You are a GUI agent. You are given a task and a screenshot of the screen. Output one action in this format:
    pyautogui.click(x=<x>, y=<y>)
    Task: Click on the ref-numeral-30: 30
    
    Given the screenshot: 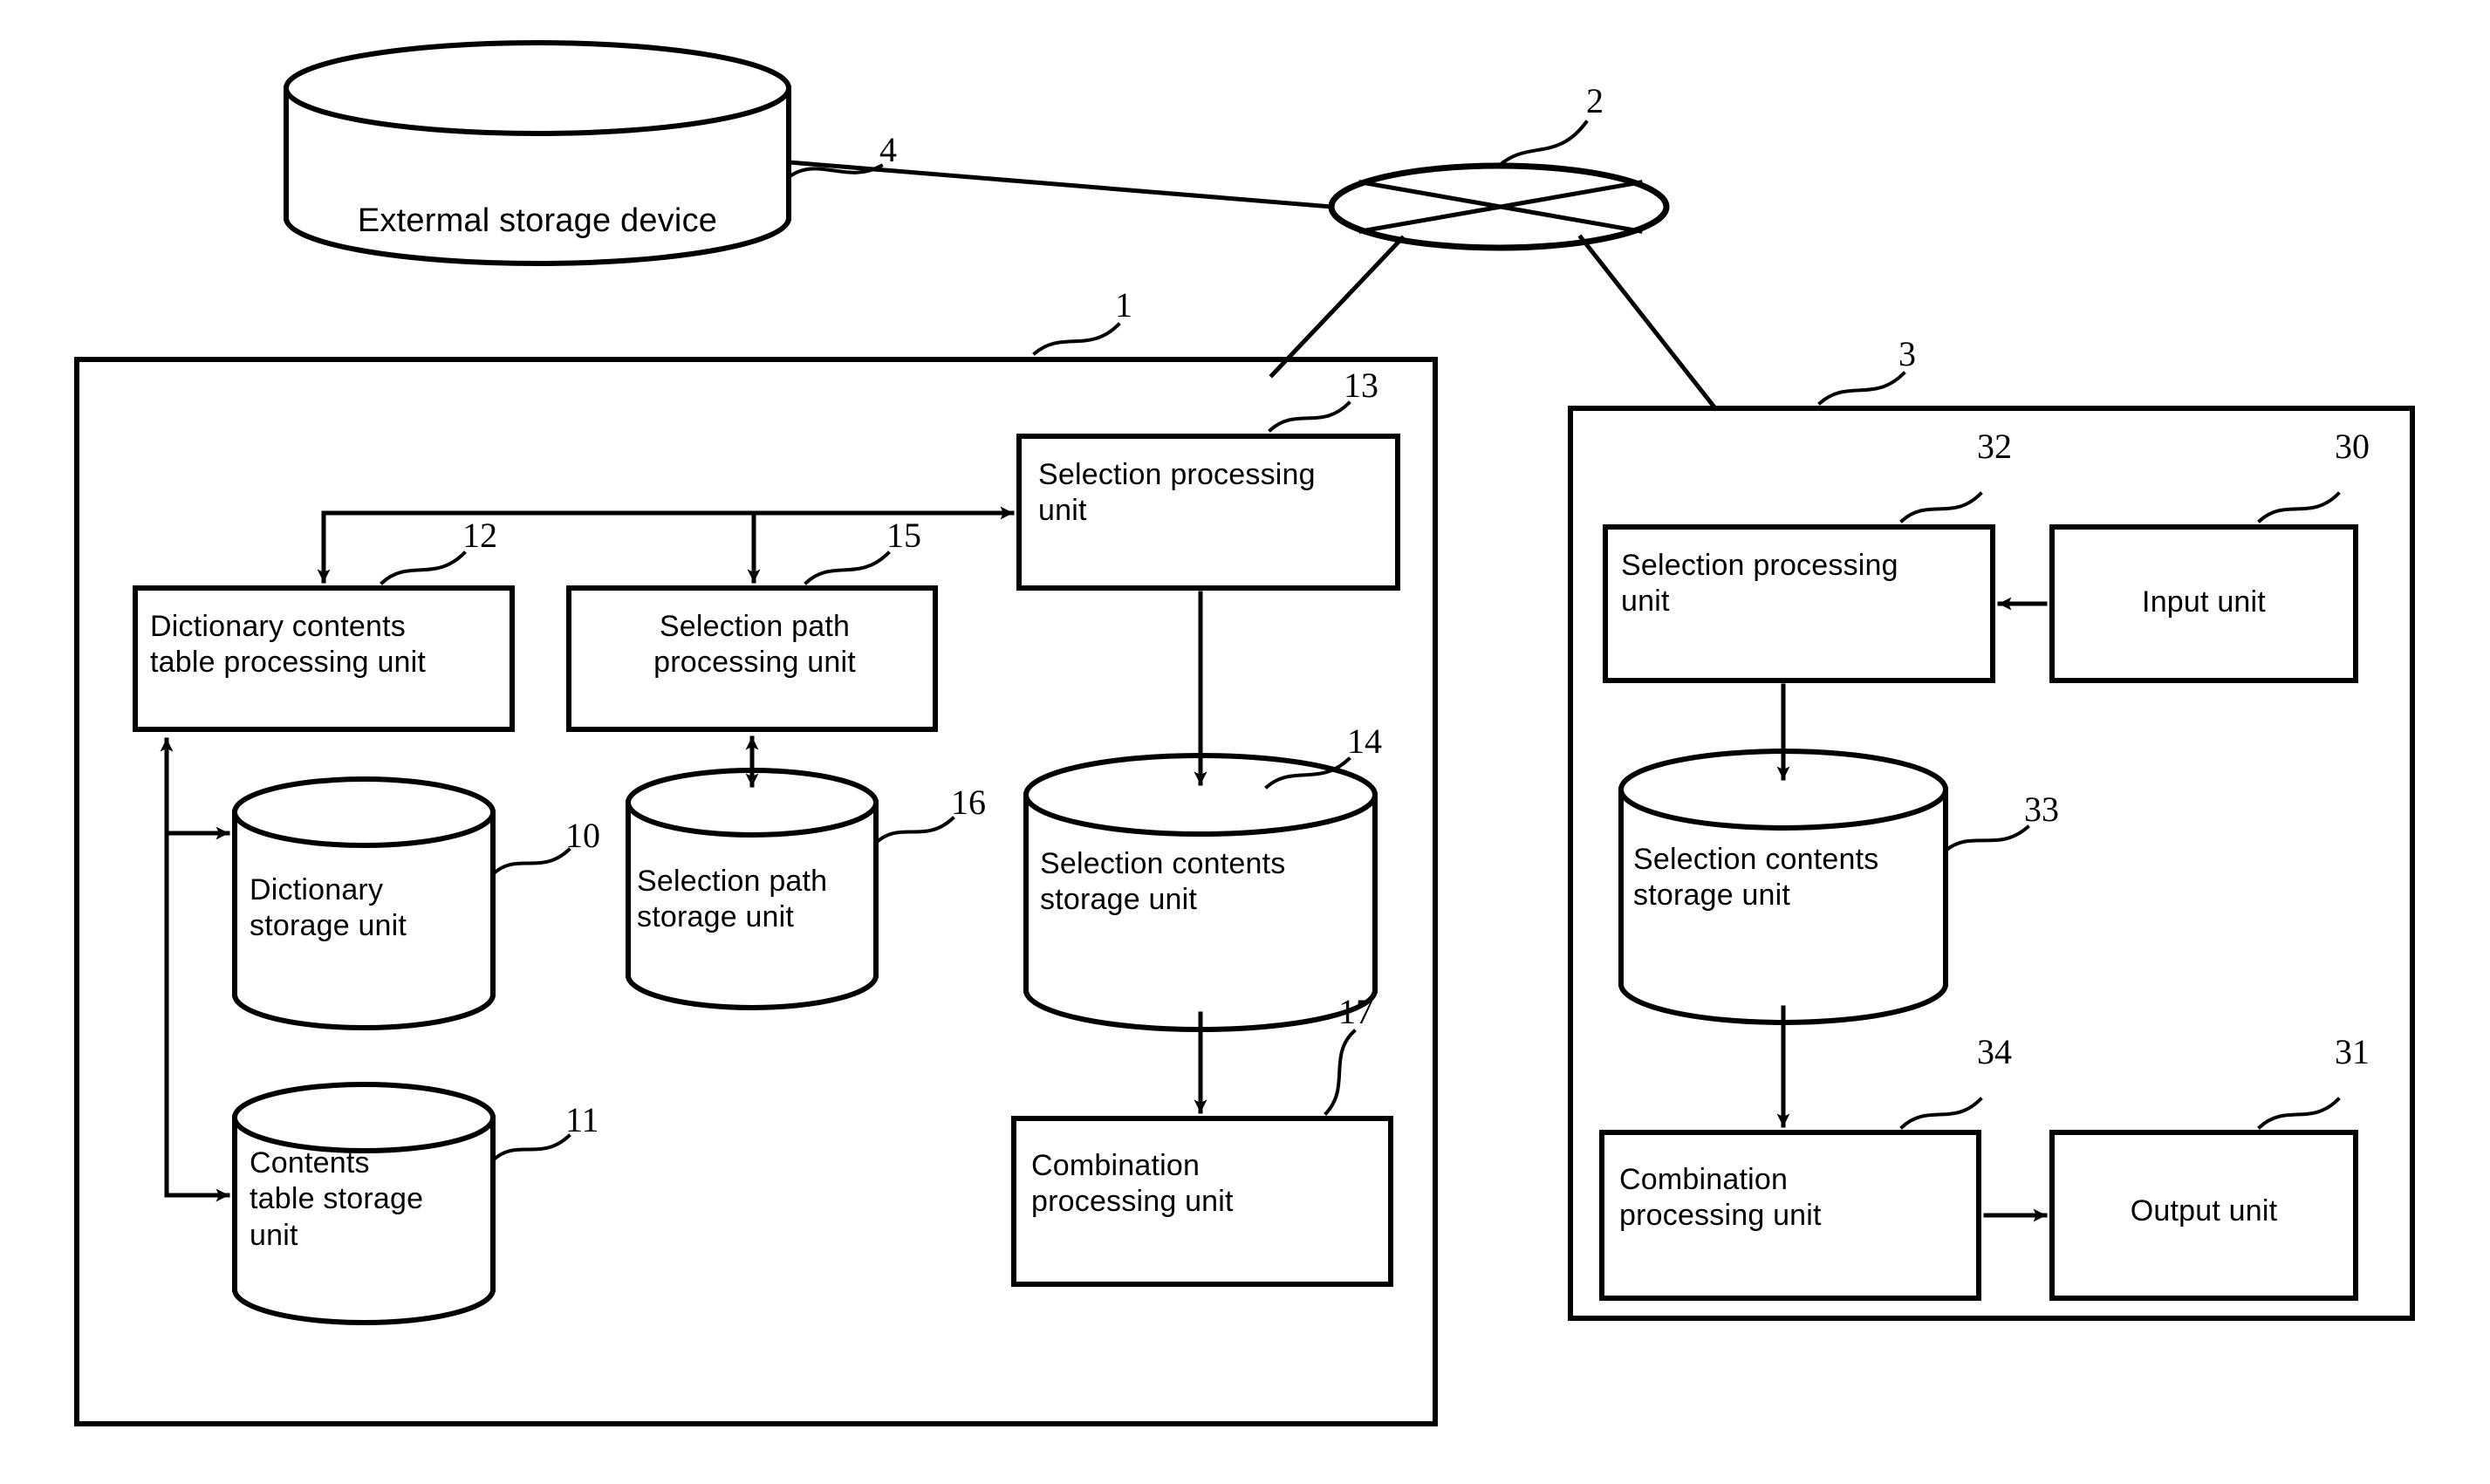 What is the action you would take?
    pyautogui.click(x=2352, y=446)
    